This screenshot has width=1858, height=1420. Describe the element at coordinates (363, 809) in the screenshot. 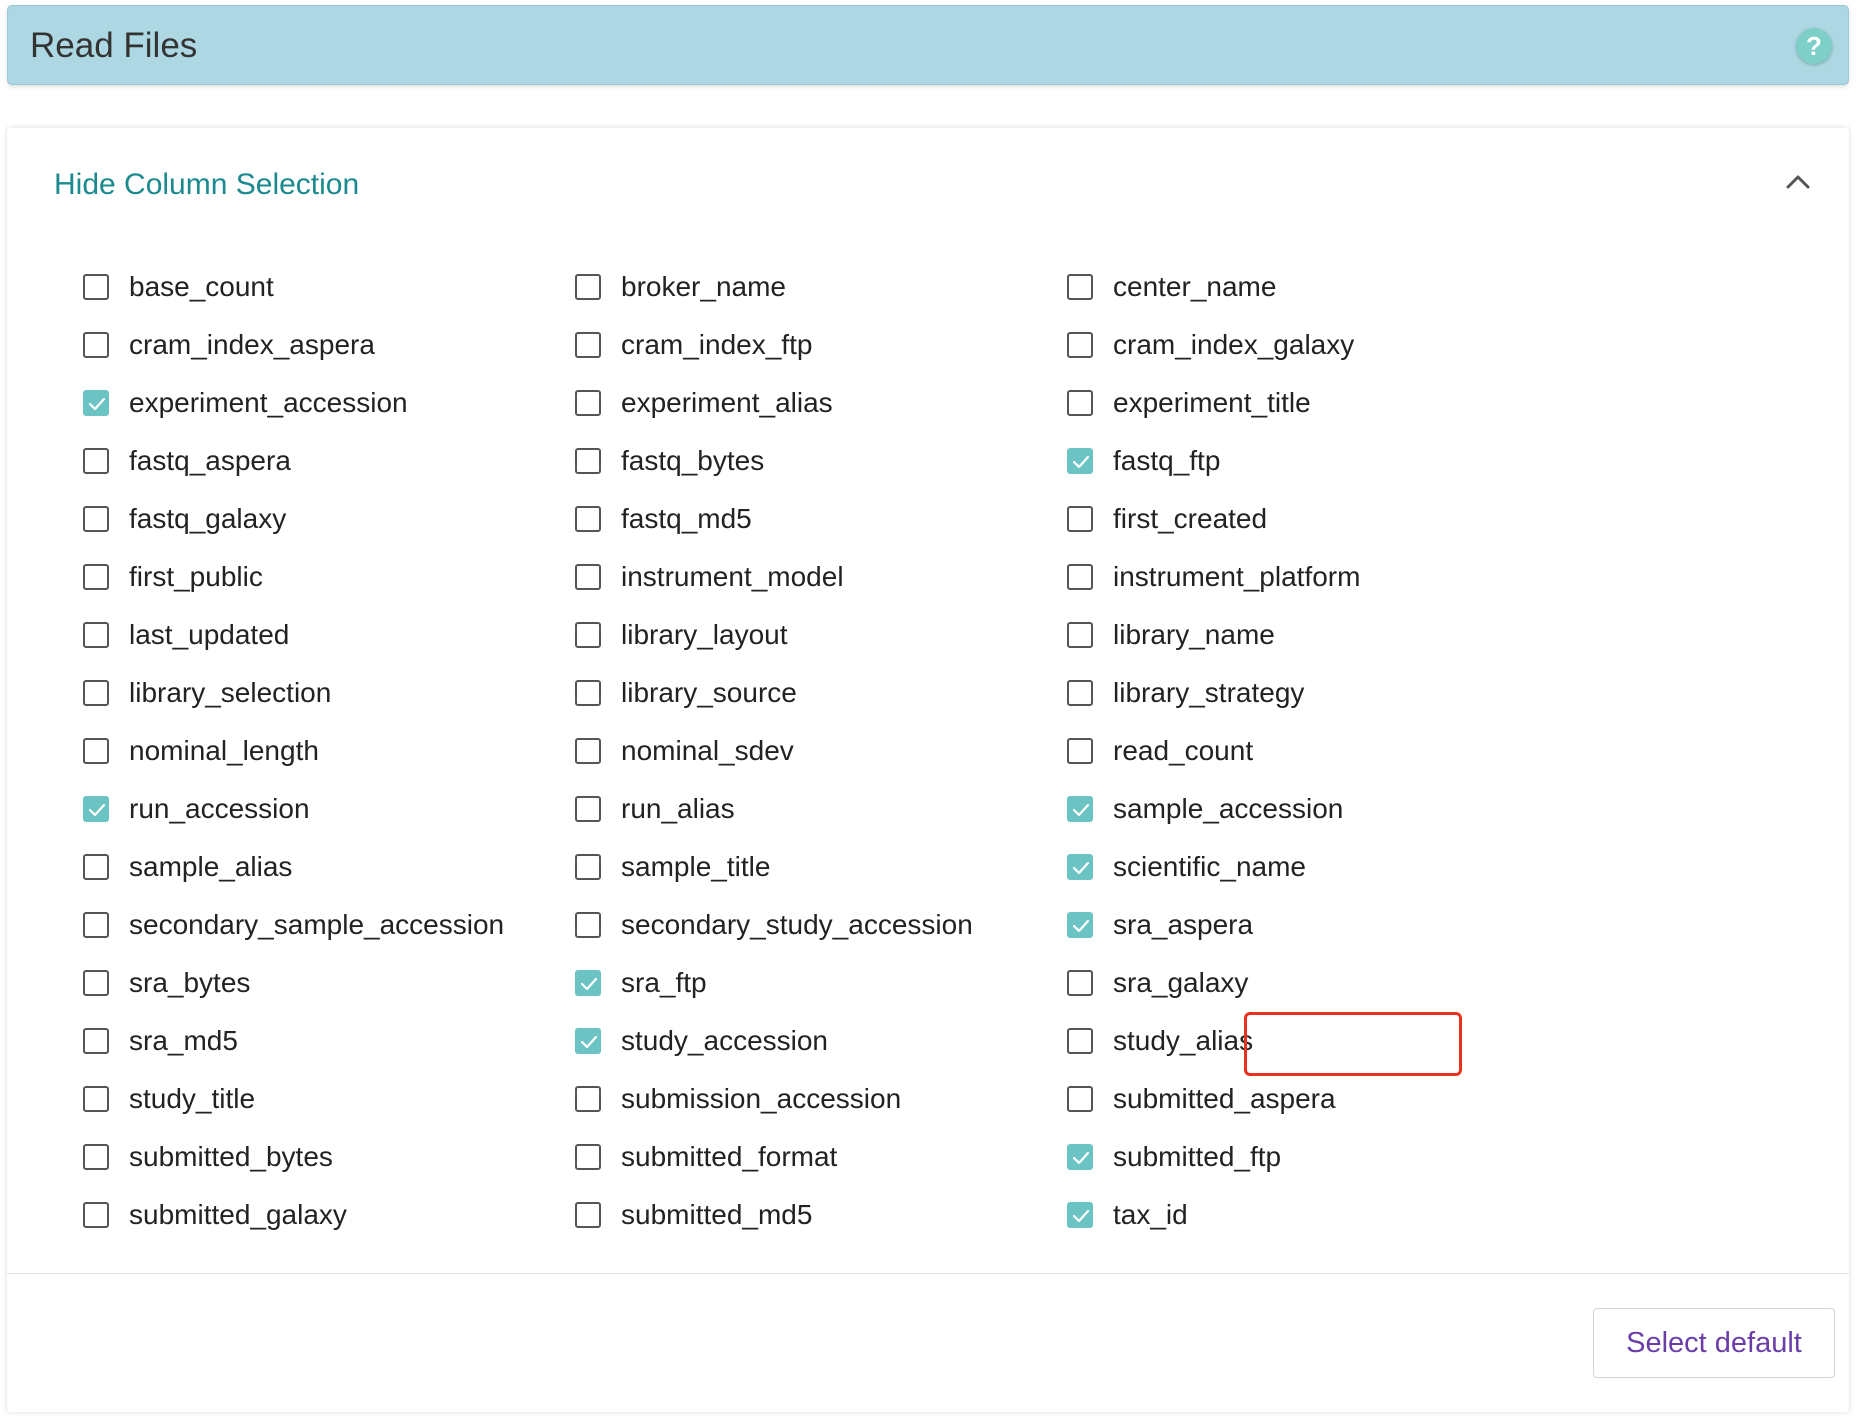

I see `column-option-run-accession: run_accession` at that location.